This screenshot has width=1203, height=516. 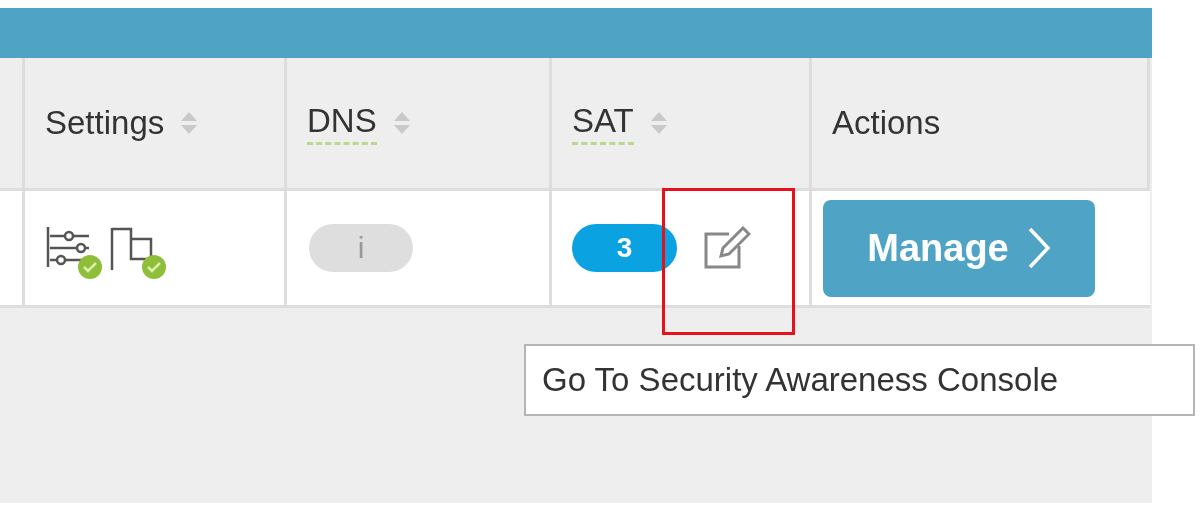 What do you see at coordinates (886, 123) in the screenshot?
I see `column-title: Actions` at bounding box center [886, 123].